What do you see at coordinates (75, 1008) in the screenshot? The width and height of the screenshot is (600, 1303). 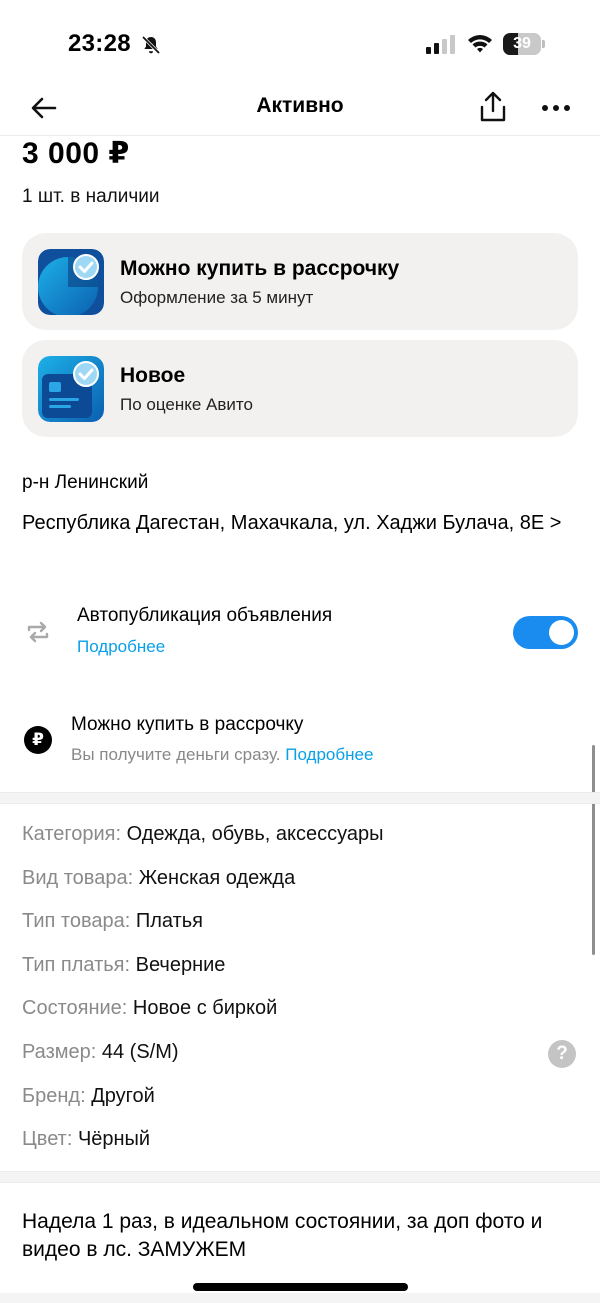 I see `param-key: Состояние:` at bounding box center [75, 1008].